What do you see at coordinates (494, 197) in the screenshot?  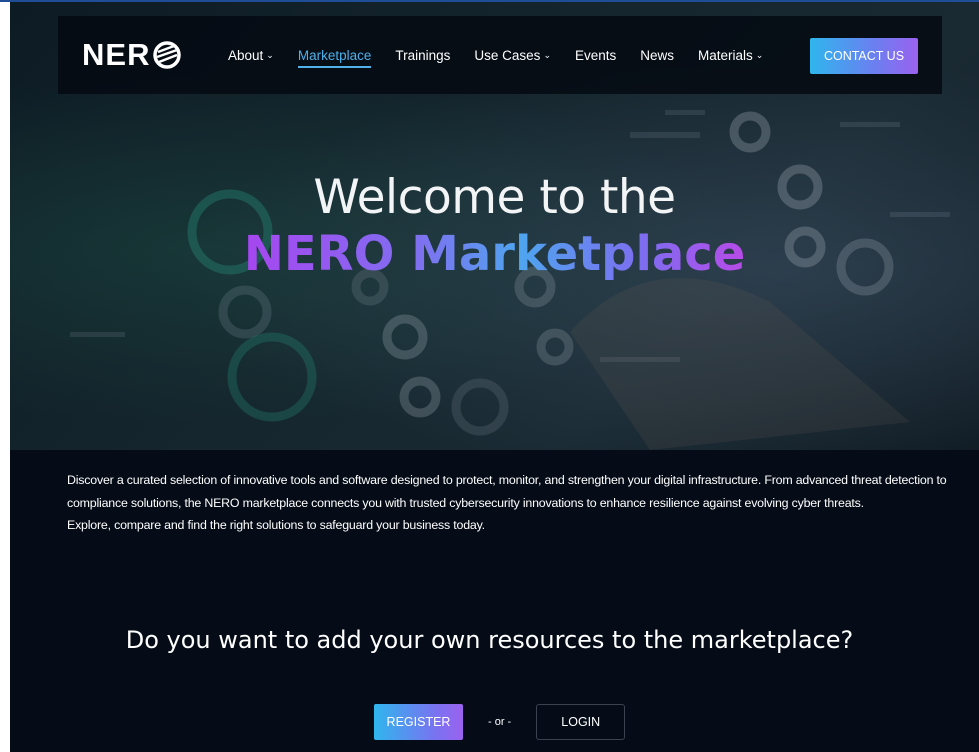 I see `hero-title: Welcome to the` at bounding box center [494, 197].